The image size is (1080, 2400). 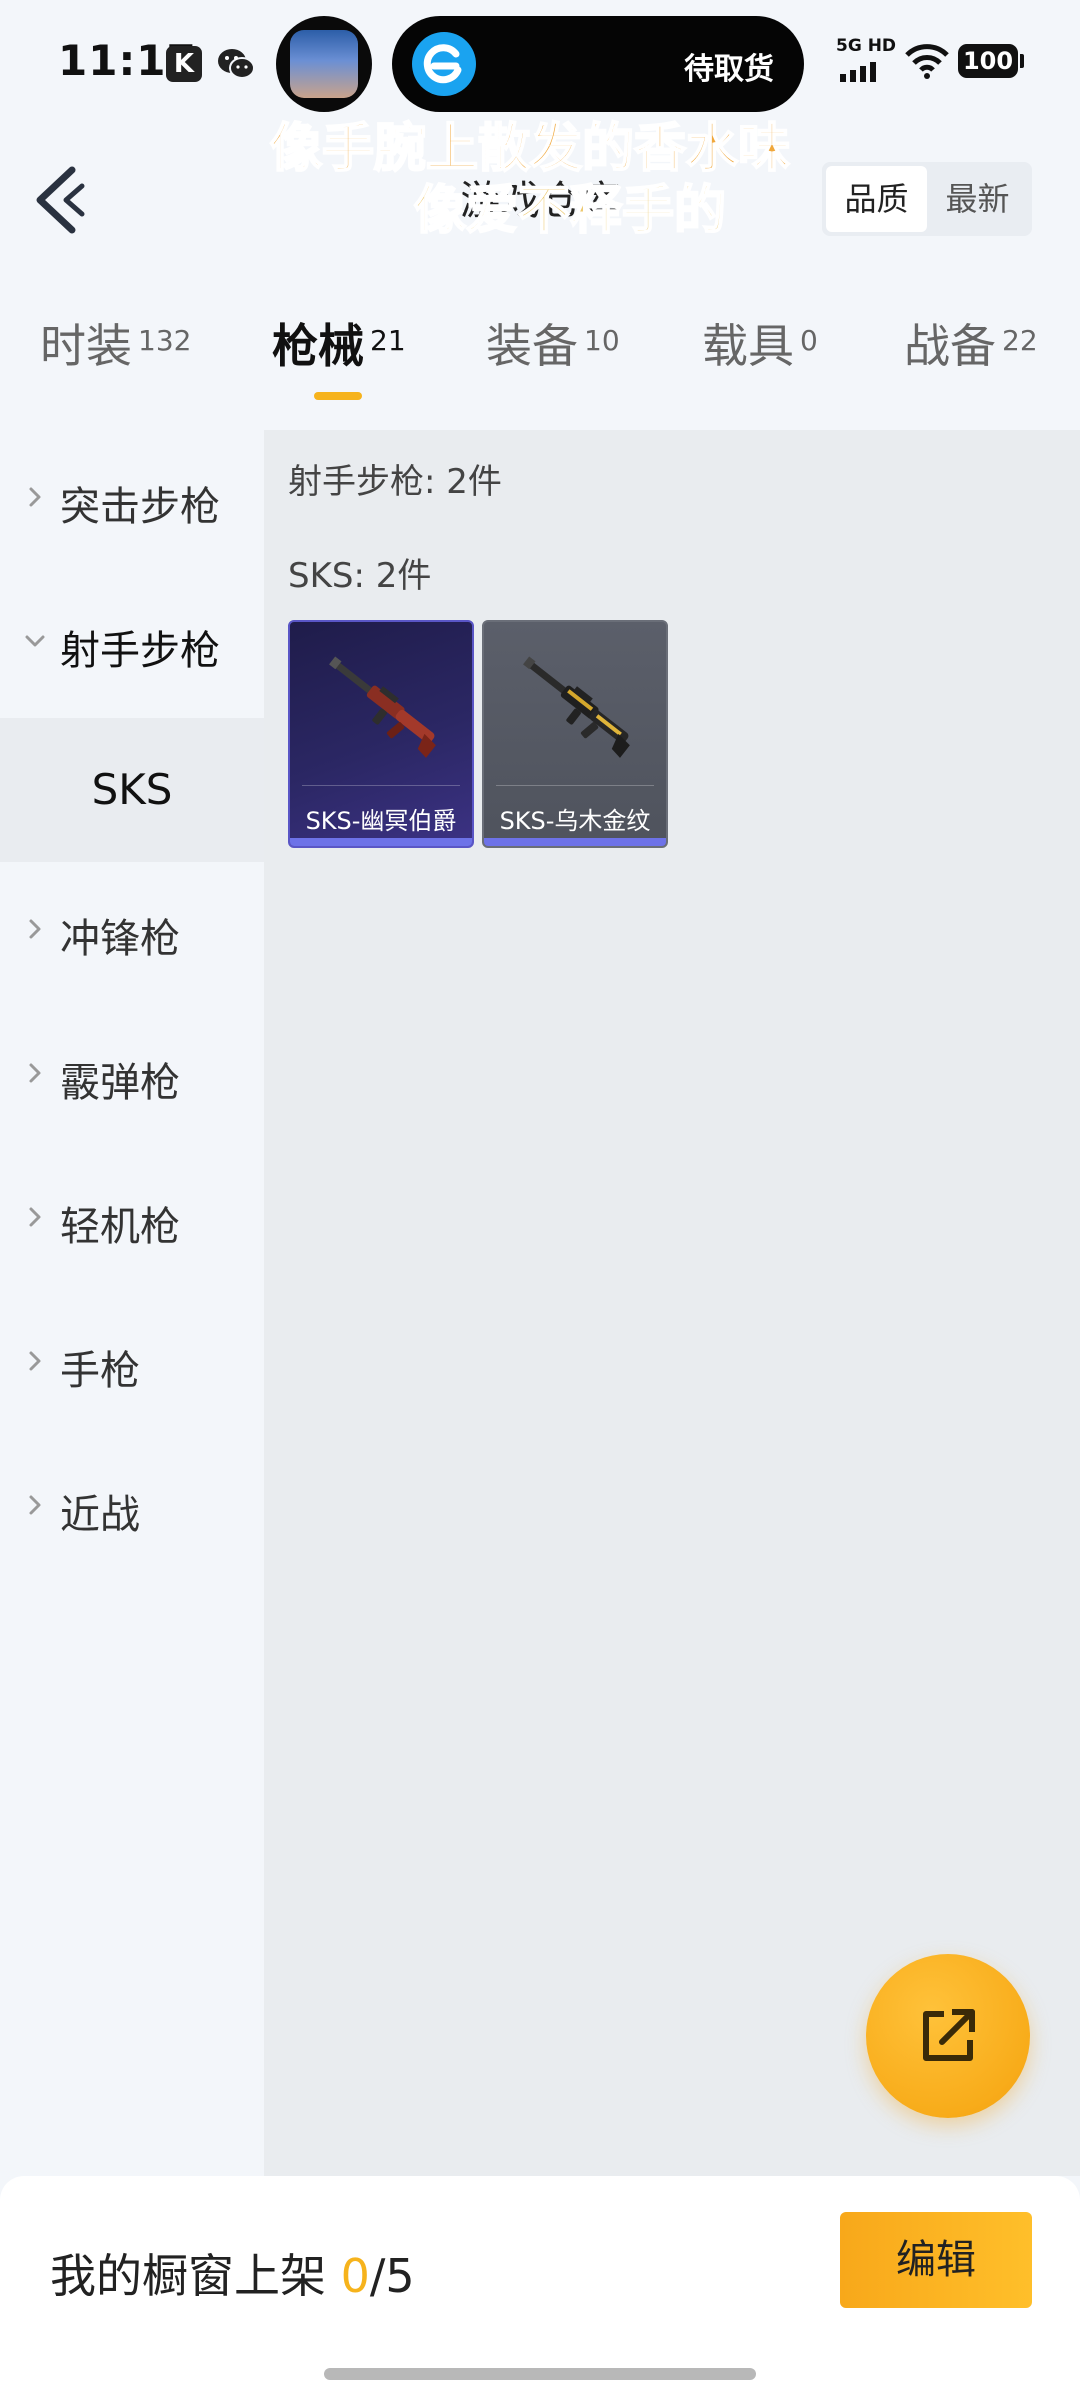 What do you see at coordinates (184, 64) in the screenshot?
I see `k-app-icon: K` at bounding box center [184, 64].